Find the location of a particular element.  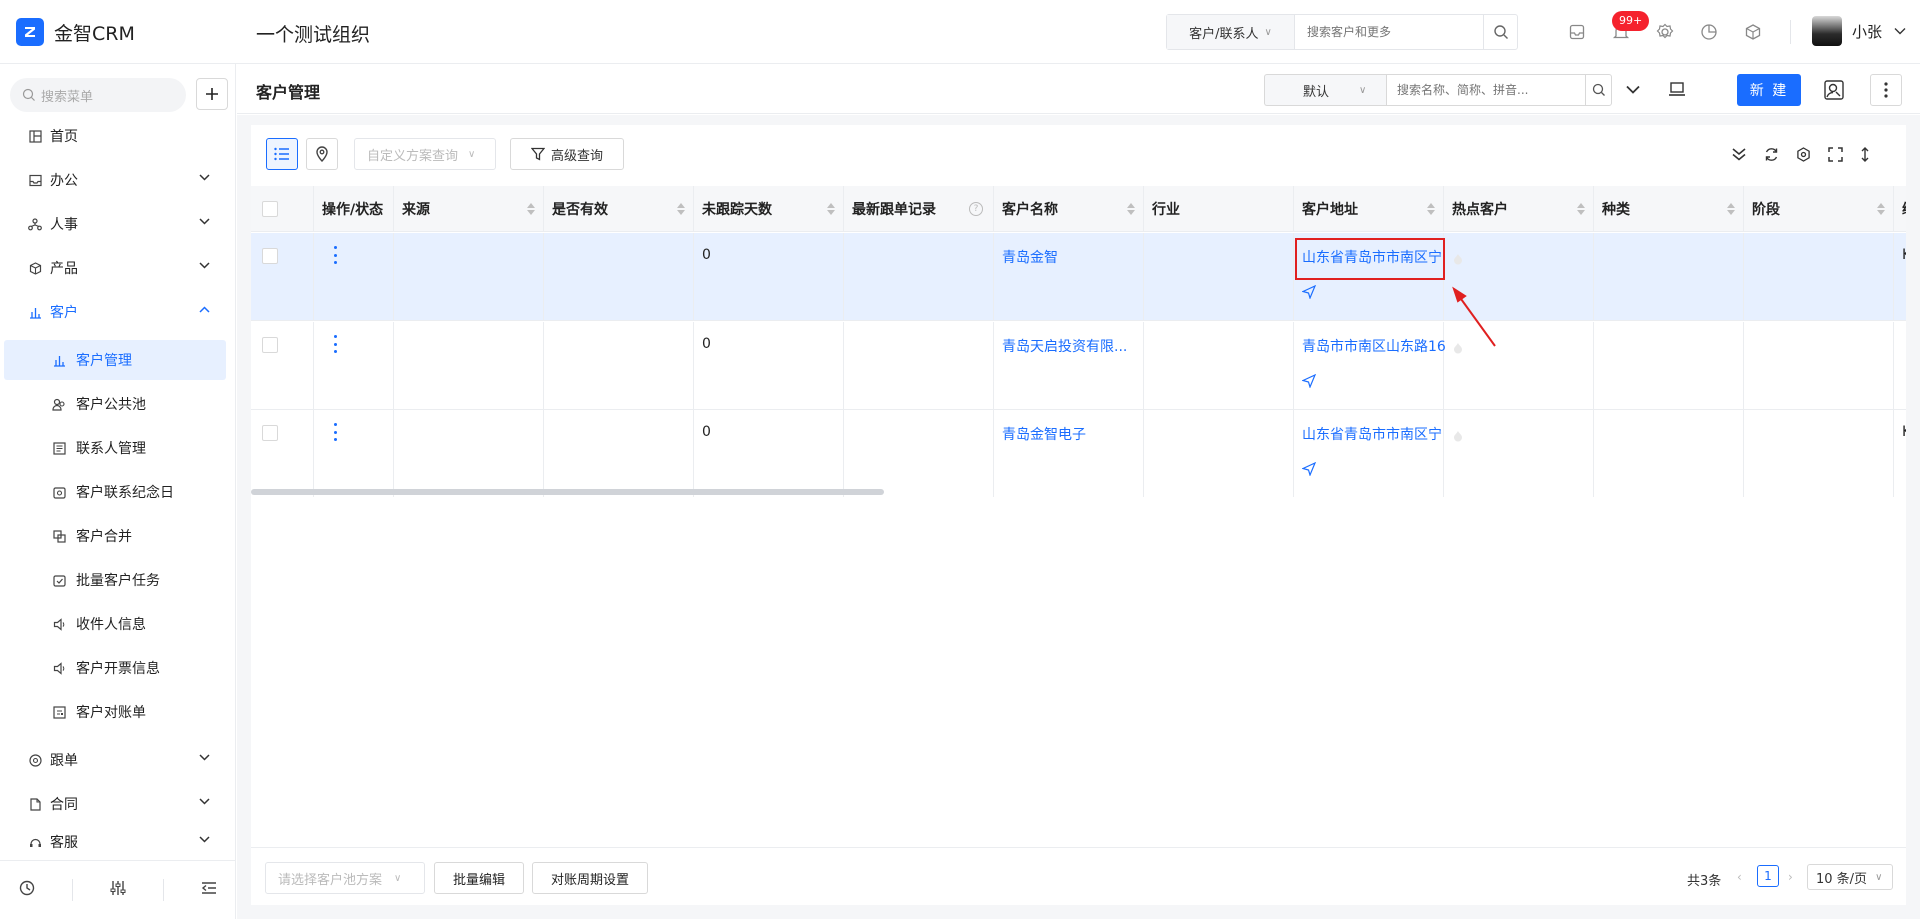

sidebar-item-hr: 人事 is located at coordinates (115, 224).